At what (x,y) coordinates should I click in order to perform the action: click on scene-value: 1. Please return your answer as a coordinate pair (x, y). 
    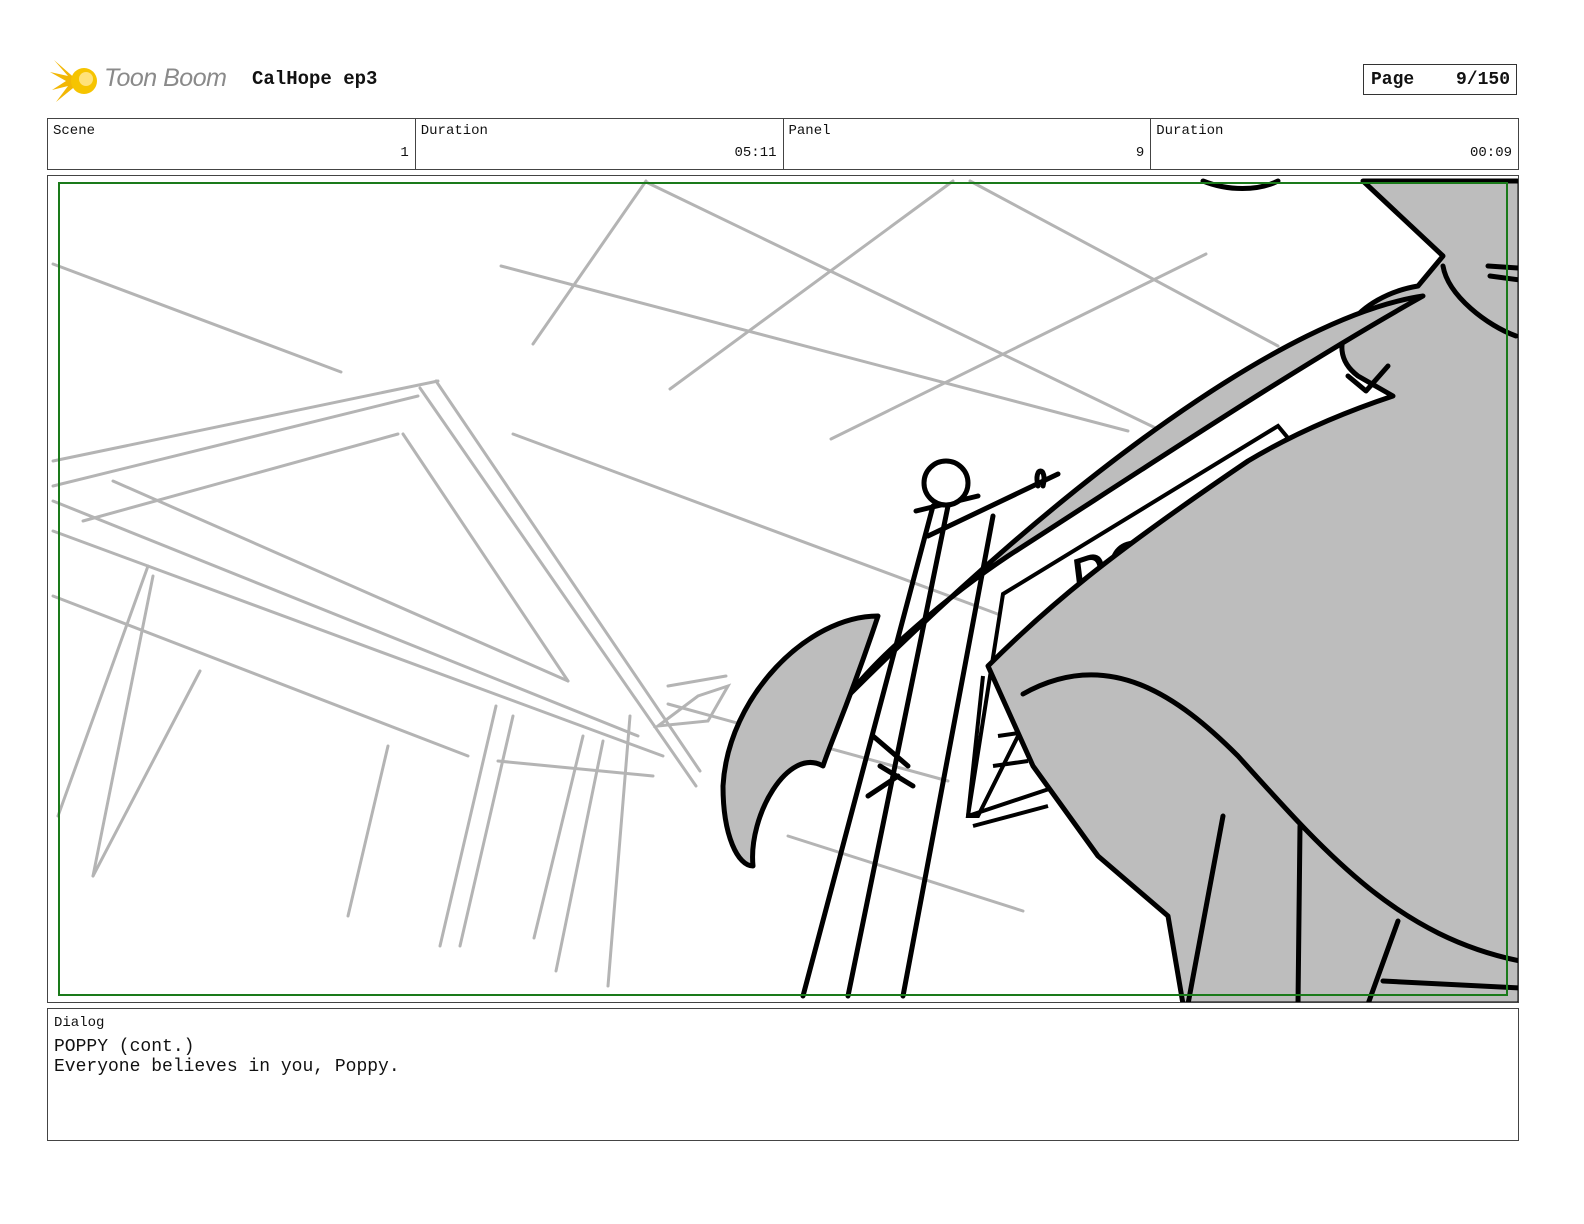
    Looking at the image, I should click on (404, 153).